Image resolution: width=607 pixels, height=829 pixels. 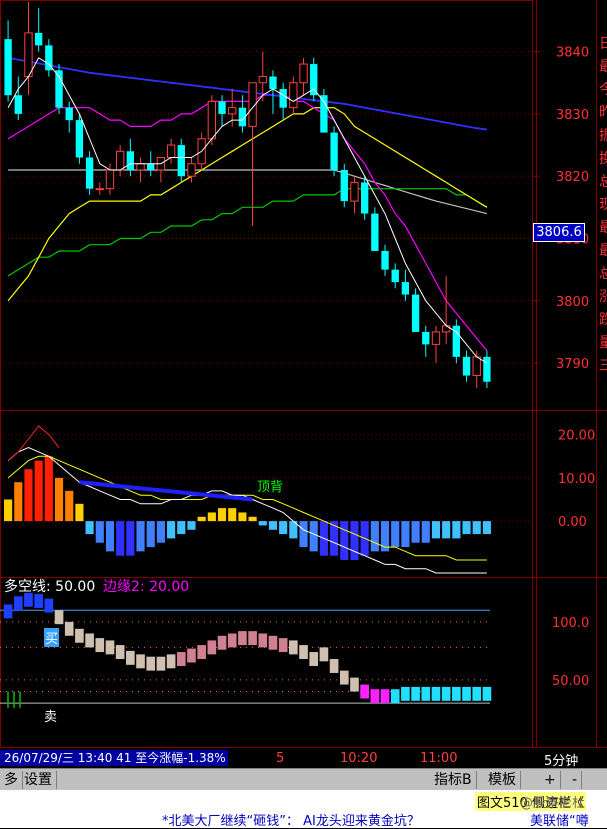 I want to click on right-panel-char: 现, so click(x=603, y=205).